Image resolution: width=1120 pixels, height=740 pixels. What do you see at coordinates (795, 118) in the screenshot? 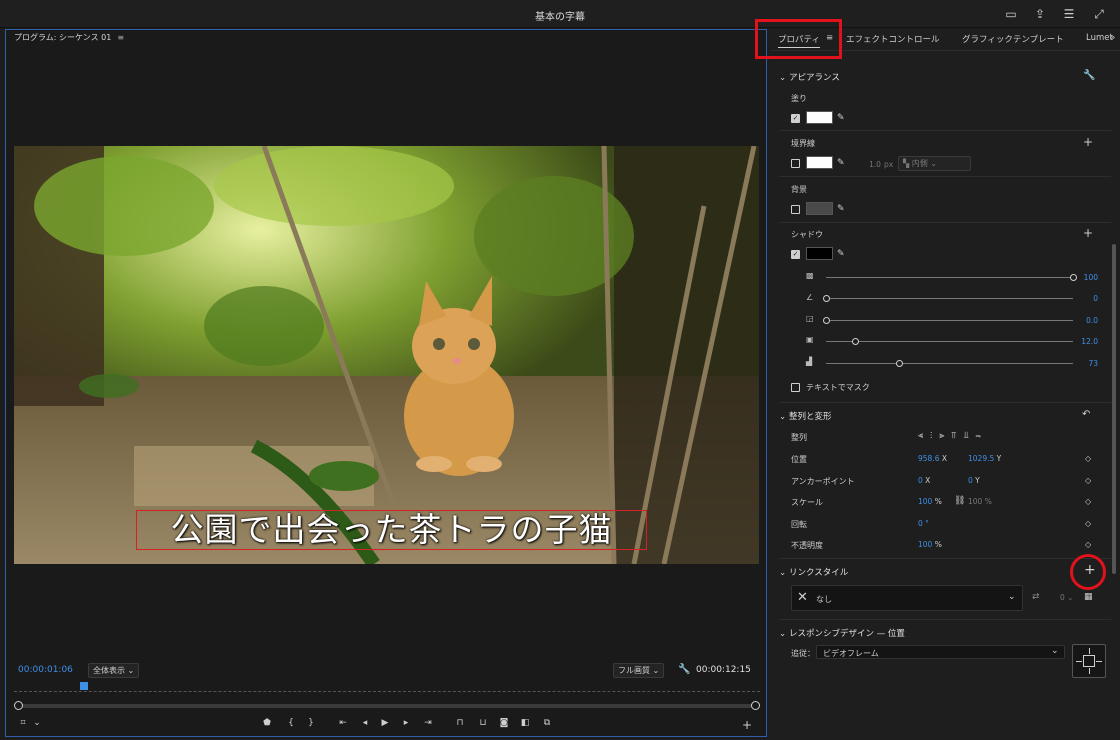
I see `fill-checkbox: ✓` at bounding box center [795, 118].